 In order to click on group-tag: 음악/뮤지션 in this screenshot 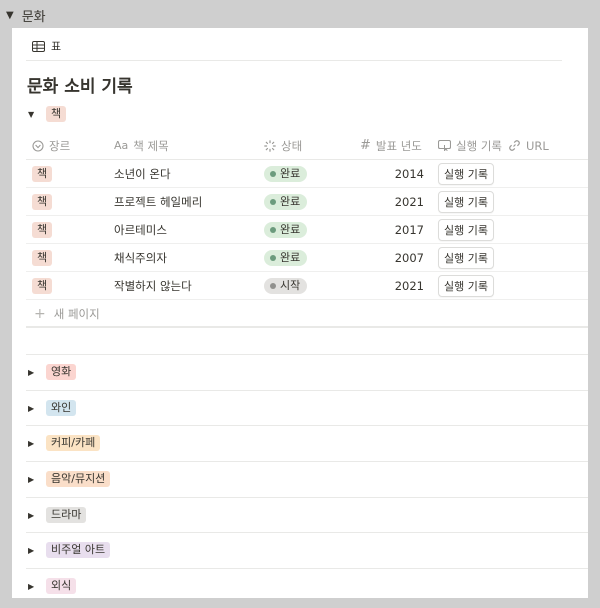, I will do `click(78, 479)`.